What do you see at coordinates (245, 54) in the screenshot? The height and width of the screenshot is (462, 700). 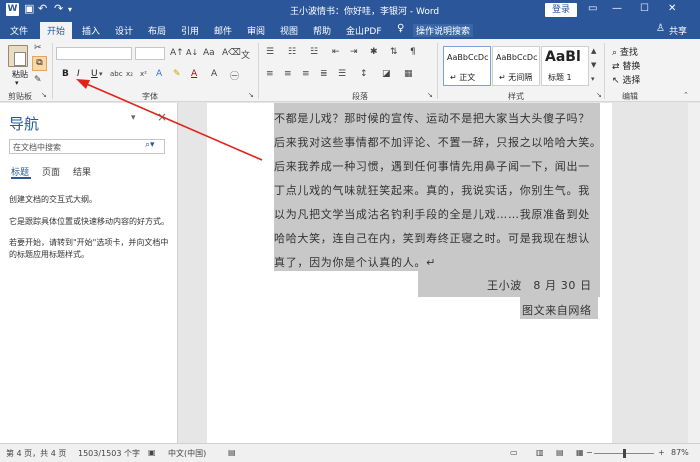 I see `phonetic-guide-icon: 文` at bounding box center [245, 54].